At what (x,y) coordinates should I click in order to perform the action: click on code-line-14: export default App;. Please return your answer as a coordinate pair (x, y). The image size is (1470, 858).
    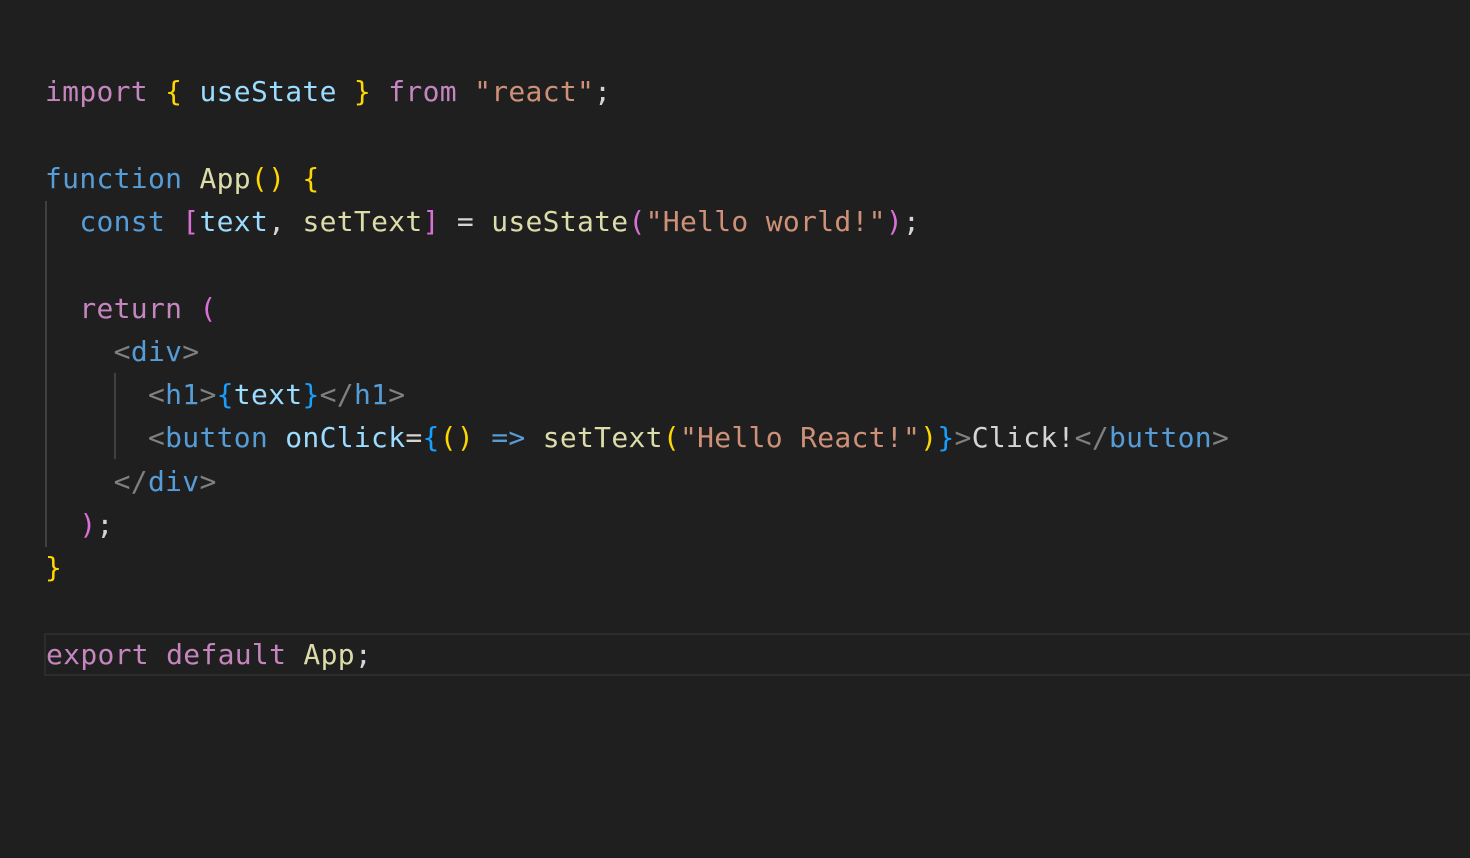
    Looking at the image, I should click on (757, 654).